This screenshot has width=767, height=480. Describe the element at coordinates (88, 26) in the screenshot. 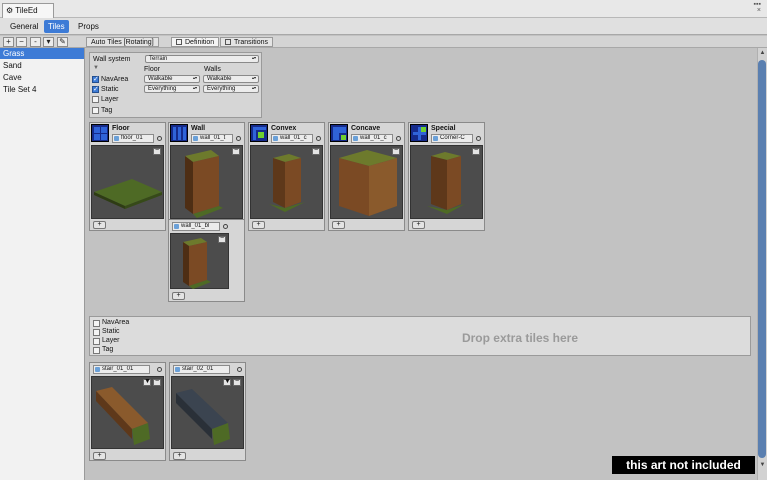

I see `tab-props: Props` at that location.